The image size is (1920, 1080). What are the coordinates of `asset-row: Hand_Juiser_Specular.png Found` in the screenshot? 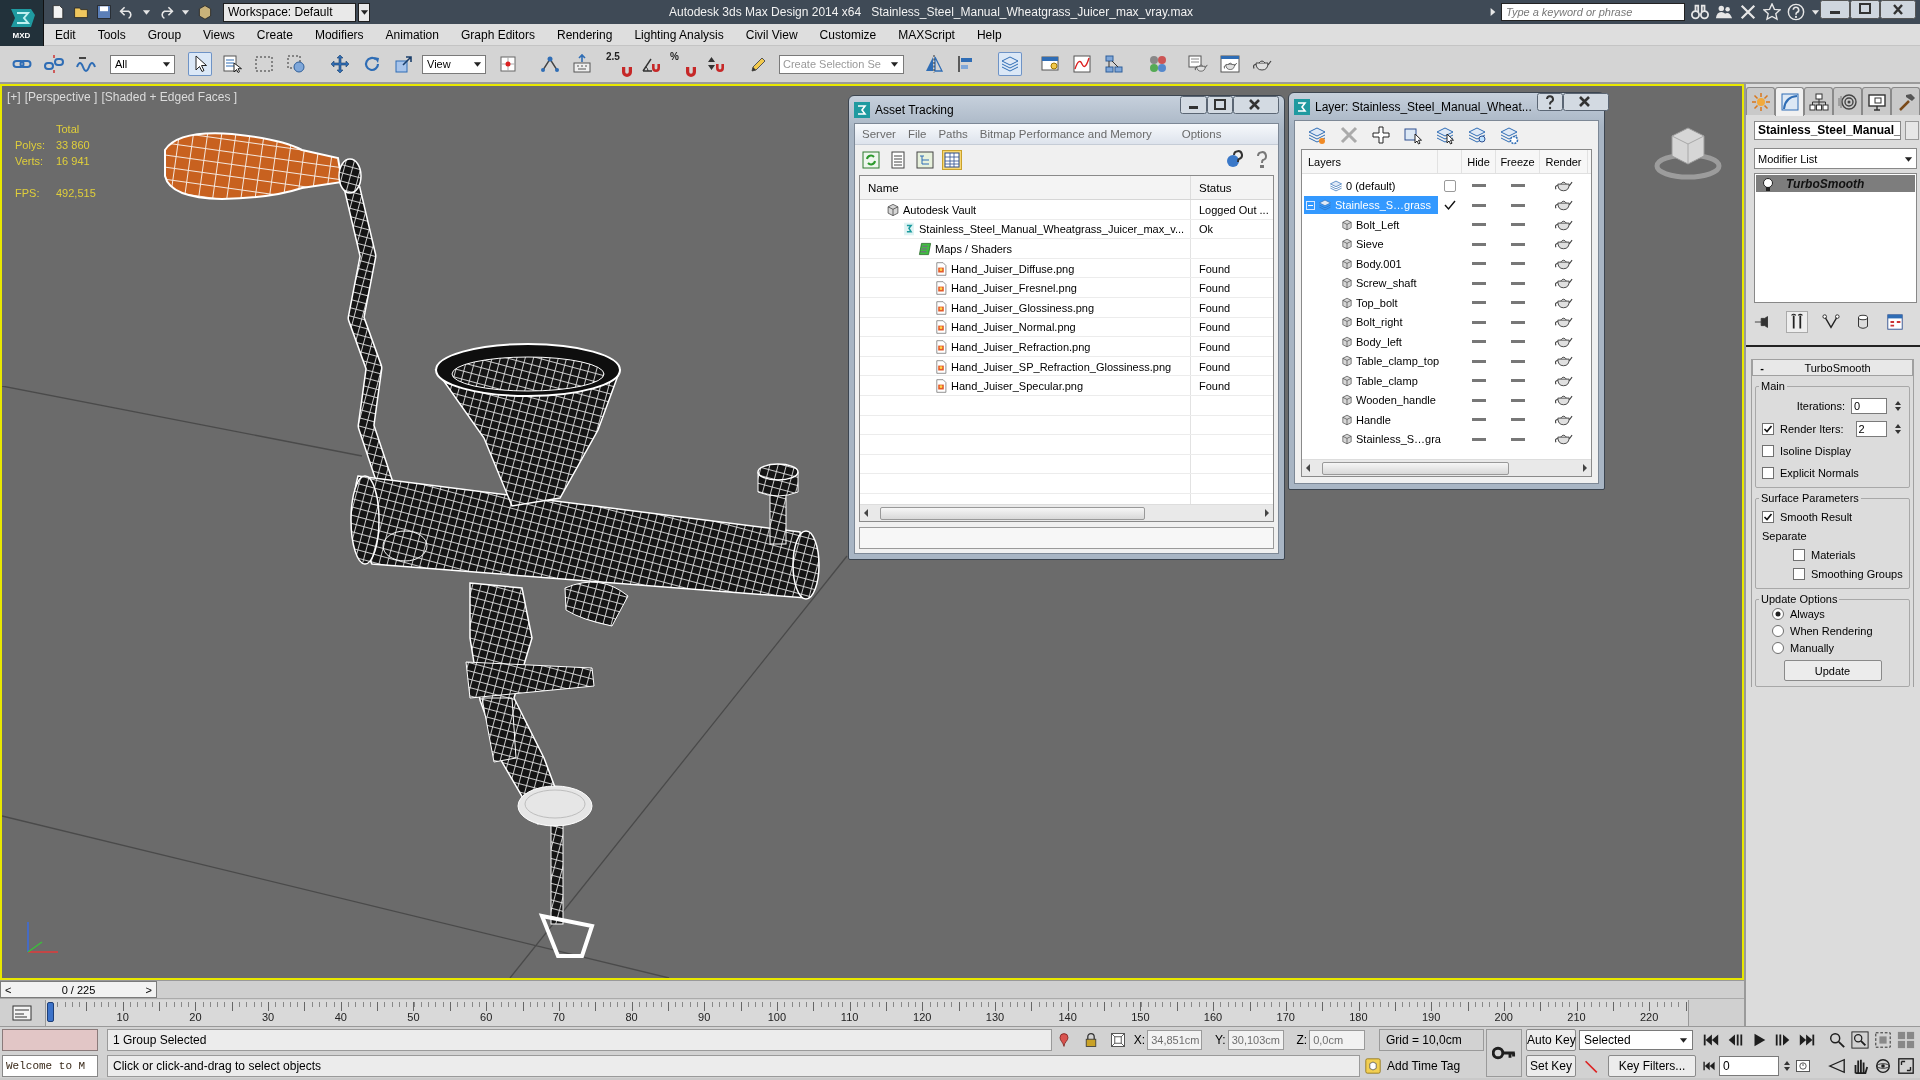 It's located at (1066, 386).